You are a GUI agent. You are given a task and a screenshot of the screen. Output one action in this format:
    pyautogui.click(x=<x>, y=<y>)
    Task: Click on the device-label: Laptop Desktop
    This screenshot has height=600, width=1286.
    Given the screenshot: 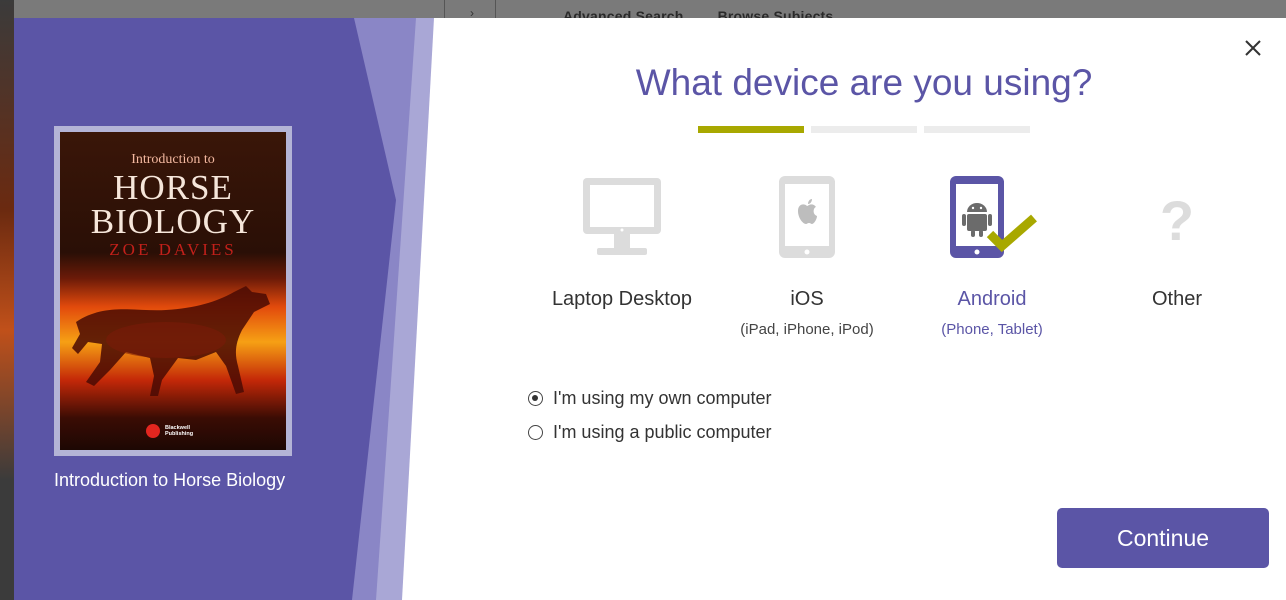 What is the action you would take?
    pyautogui.click(x=622, y=299)
    